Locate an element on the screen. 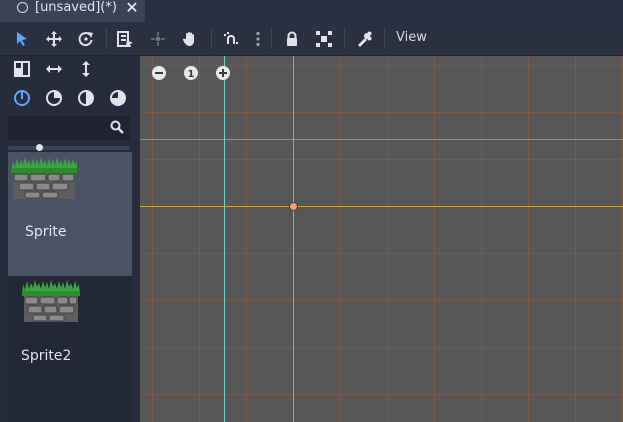 The image size is (623, 422). move-icon is located at coordinates (54, 39).